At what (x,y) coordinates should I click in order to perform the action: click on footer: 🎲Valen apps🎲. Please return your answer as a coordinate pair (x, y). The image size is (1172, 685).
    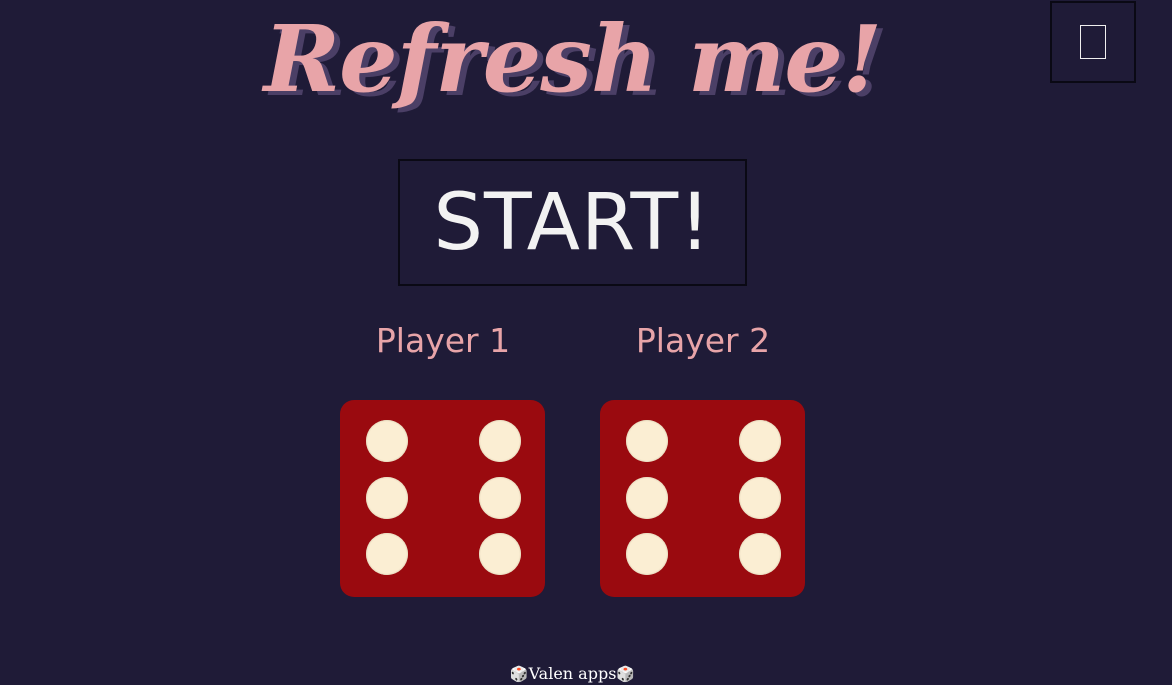
    Looking at the image, I should click on (572, 673).